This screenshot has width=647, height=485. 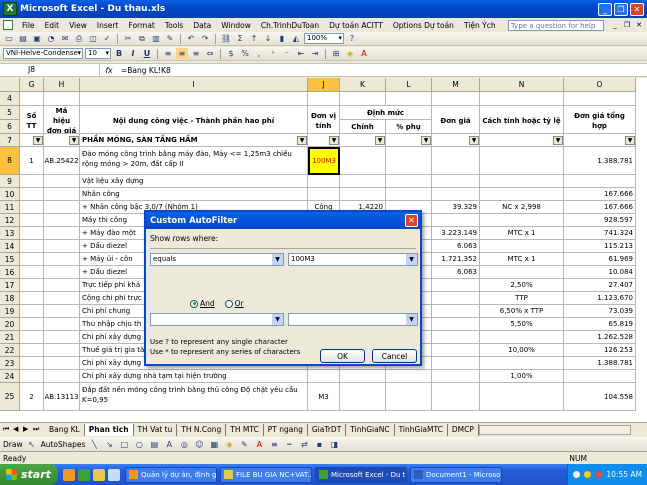 I want to click on ok-button: OK, so click(x=342, y=356).